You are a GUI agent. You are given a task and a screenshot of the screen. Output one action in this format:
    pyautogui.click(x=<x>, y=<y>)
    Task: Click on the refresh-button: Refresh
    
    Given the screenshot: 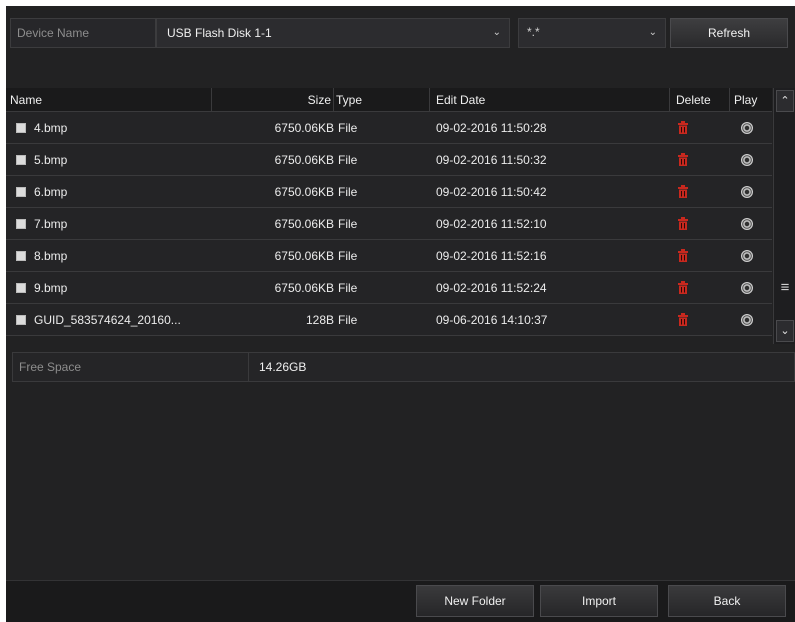 What is the action you would take?
    pyautogui.click(x=729, y=33)
    